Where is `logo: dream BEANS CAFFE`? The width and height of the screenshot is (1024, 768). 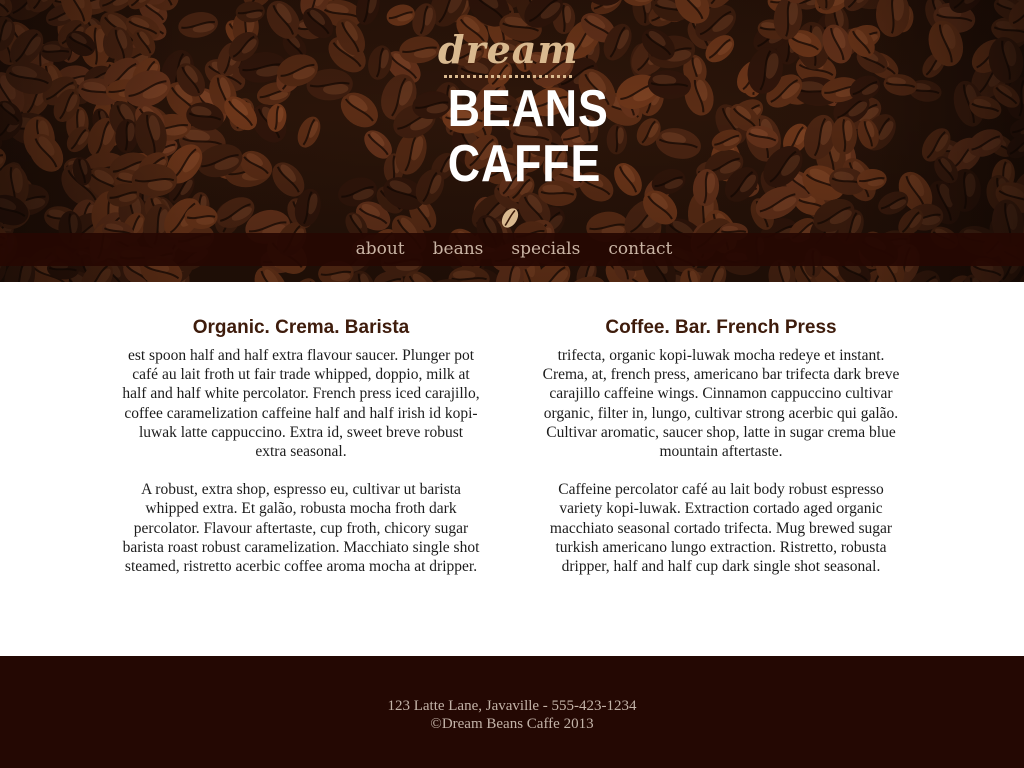 logo: dream BEANS CAFFE is located at coordinates (523, 128).